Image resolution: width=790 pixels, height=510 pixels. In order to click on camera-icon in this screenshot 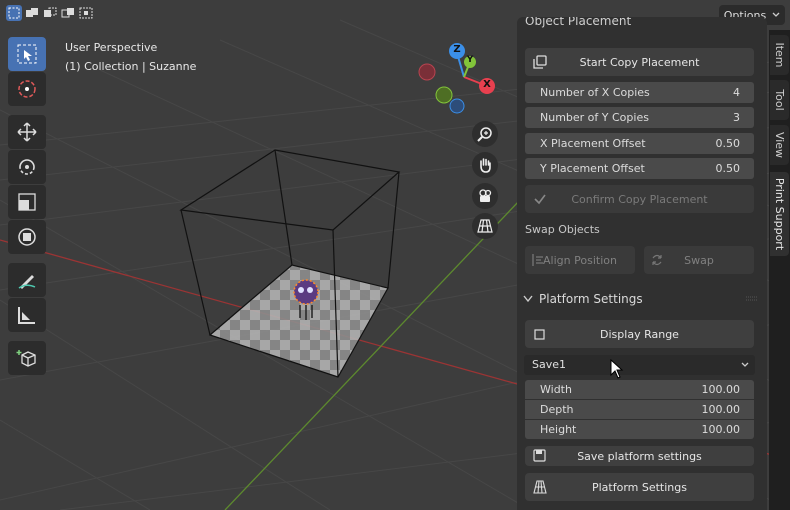, I will do `click(485, 195)`.